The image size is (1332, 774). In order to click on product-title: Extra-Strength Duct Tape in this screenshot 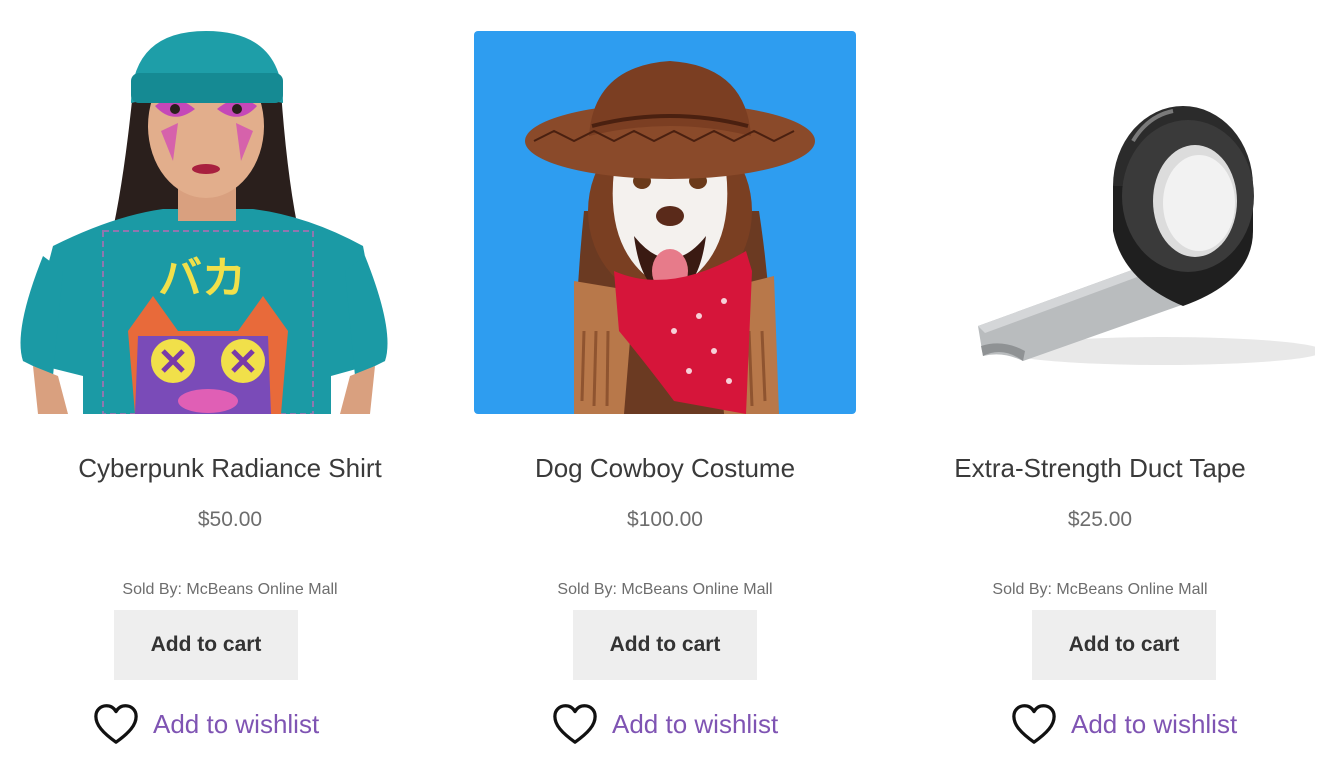, I will do `click(1100, 468)`.